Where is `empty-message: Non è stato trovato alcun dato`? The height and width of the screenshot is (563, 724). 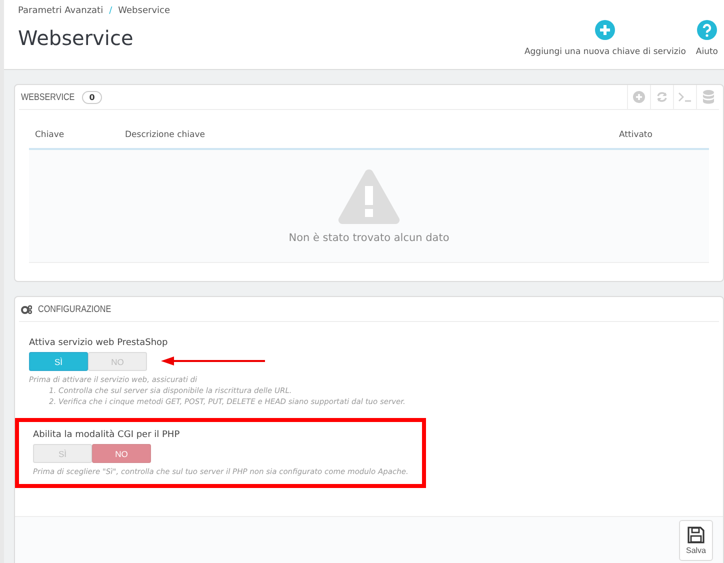
empty-message: Non è stato trovato alcun dato is located at coordinates (369, 238).